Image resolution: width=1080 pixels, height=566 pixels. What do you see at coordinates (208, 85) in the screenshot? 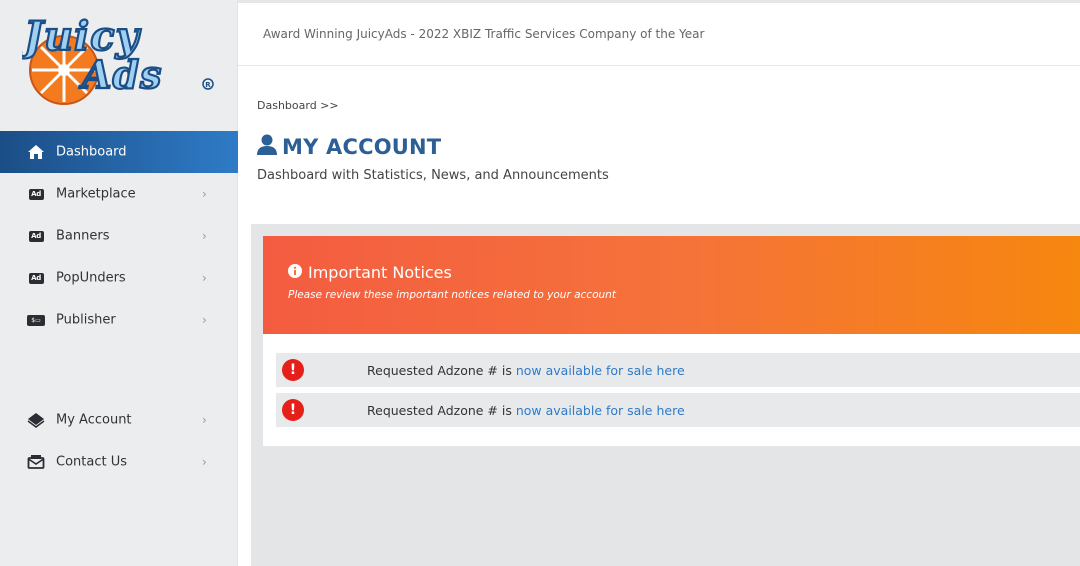
I see `svg-text: R` at bounding box center [208, 85].